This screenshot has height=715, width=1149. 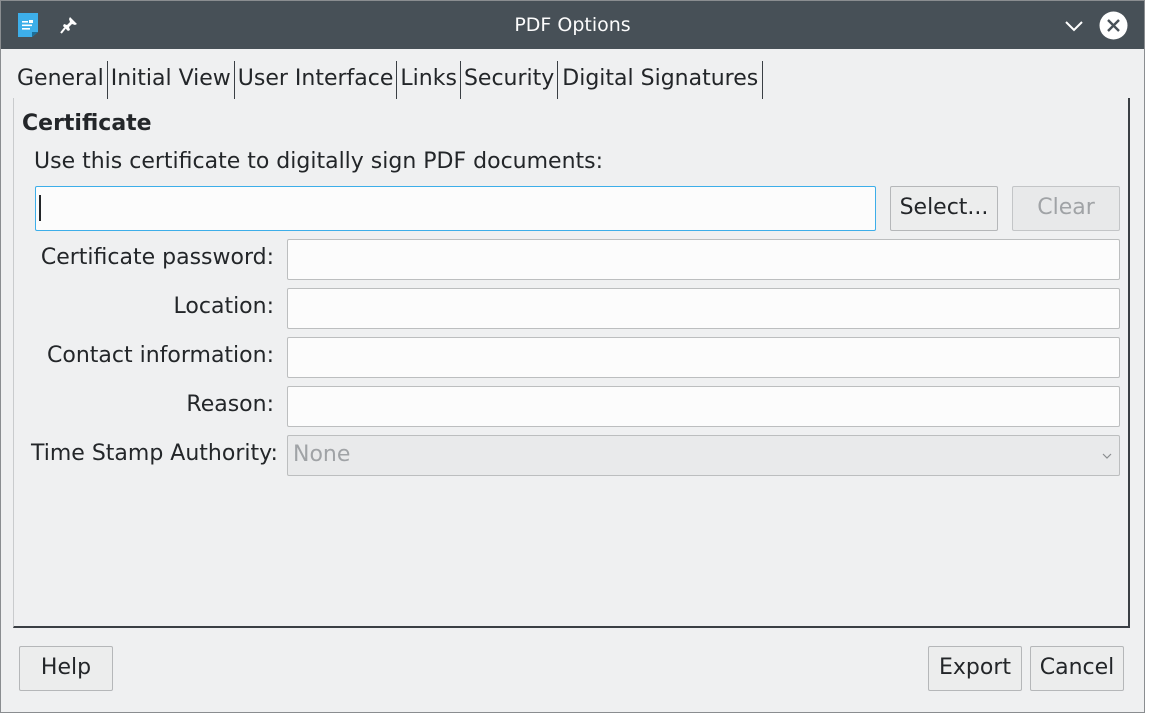 I want to click on window-title: PDF Options, so click(x=572, y=25).